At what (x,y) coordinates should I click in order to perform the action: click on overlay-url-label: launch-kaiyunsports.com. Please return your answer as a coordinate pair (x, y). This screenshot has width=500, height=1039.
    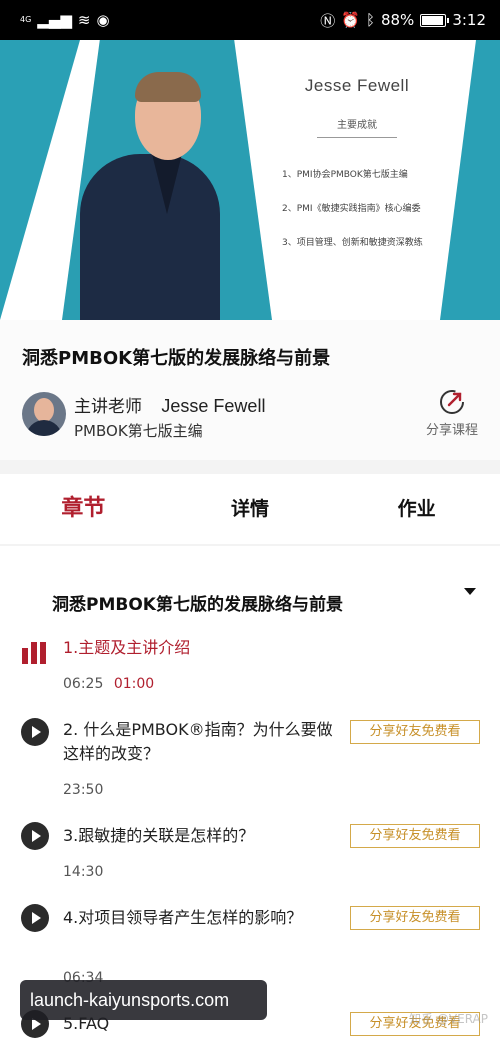
    Looking at the image, I should click on (143, 1000).